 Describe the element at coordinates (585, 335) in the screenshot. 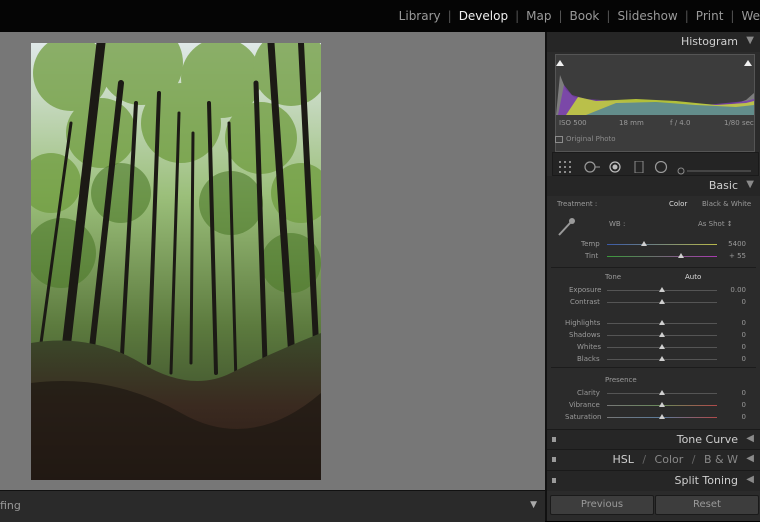

I see `shadows-label: Shadows` at that location.